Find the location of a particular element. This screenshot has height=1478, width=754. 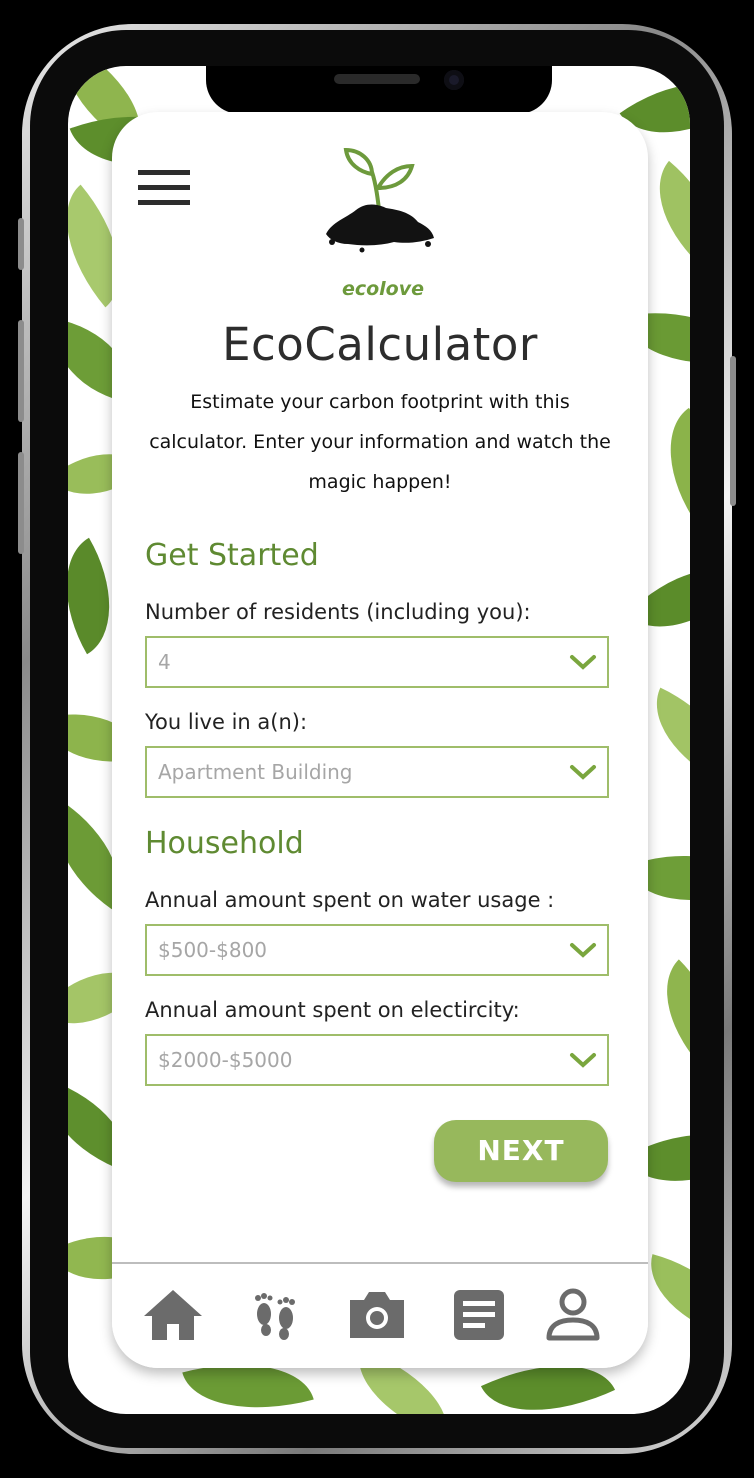

profile-icon is located at coordinates (573, 1314).